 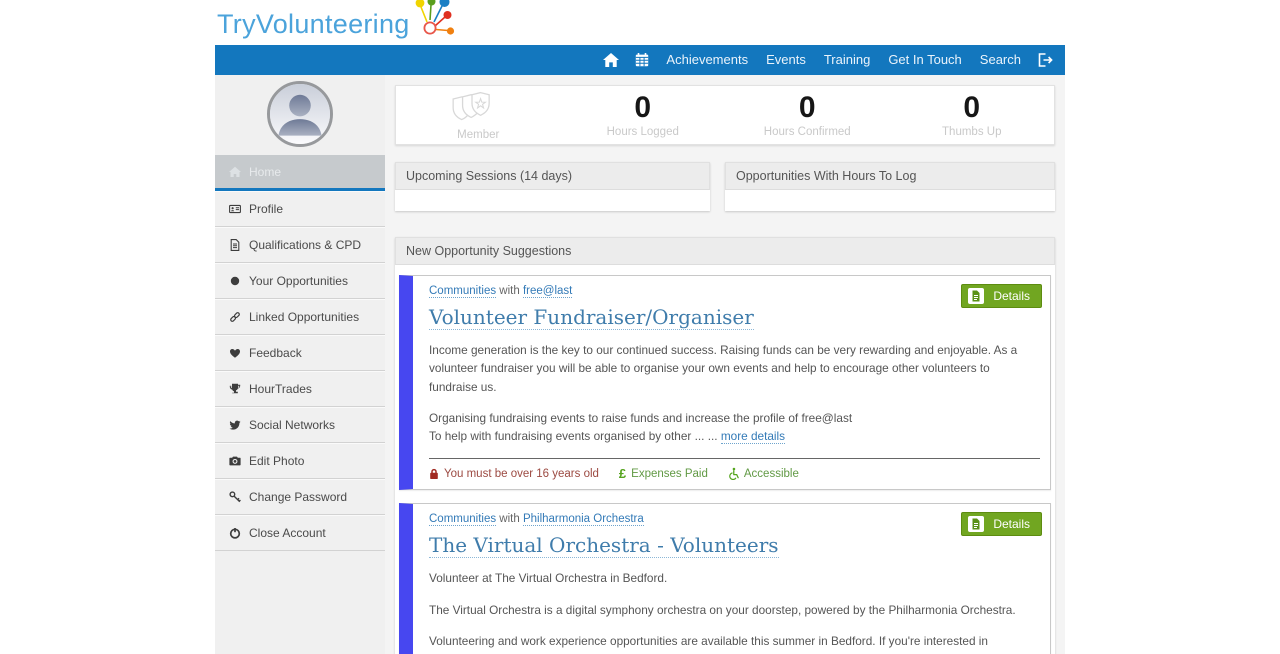 What do you see at coordinates (753, 437) in the screenshot?
I see `more-details-link: more details` at bounding box center [753, 437].